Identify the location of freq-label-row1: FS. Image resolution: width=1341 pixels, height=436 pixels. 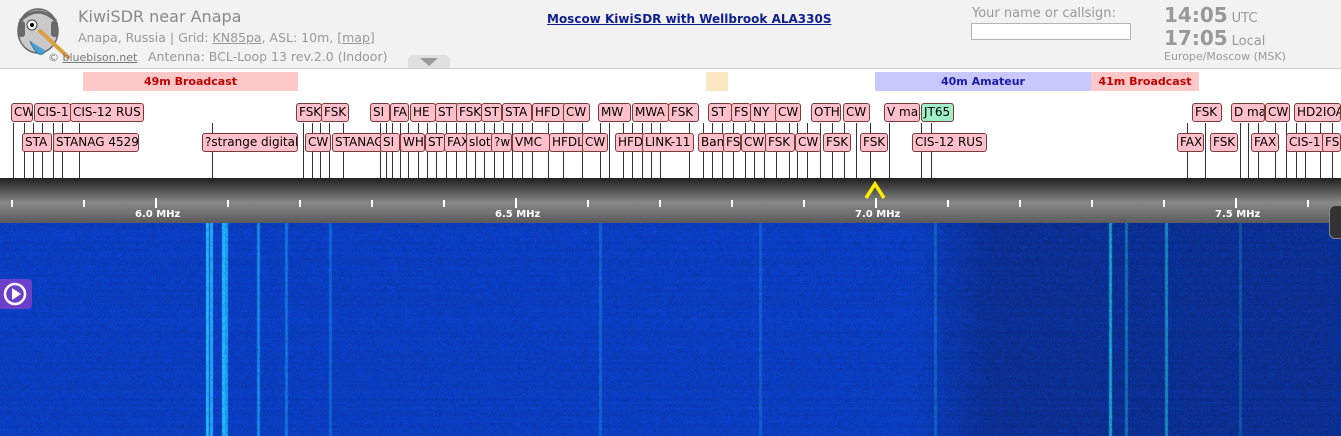
(741, 112).